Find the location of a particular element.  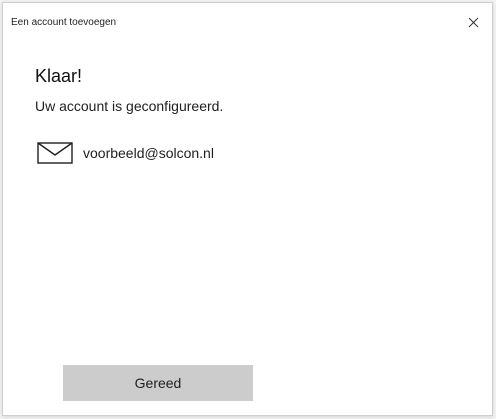

mail-icon is located at coordinates (55, 153).